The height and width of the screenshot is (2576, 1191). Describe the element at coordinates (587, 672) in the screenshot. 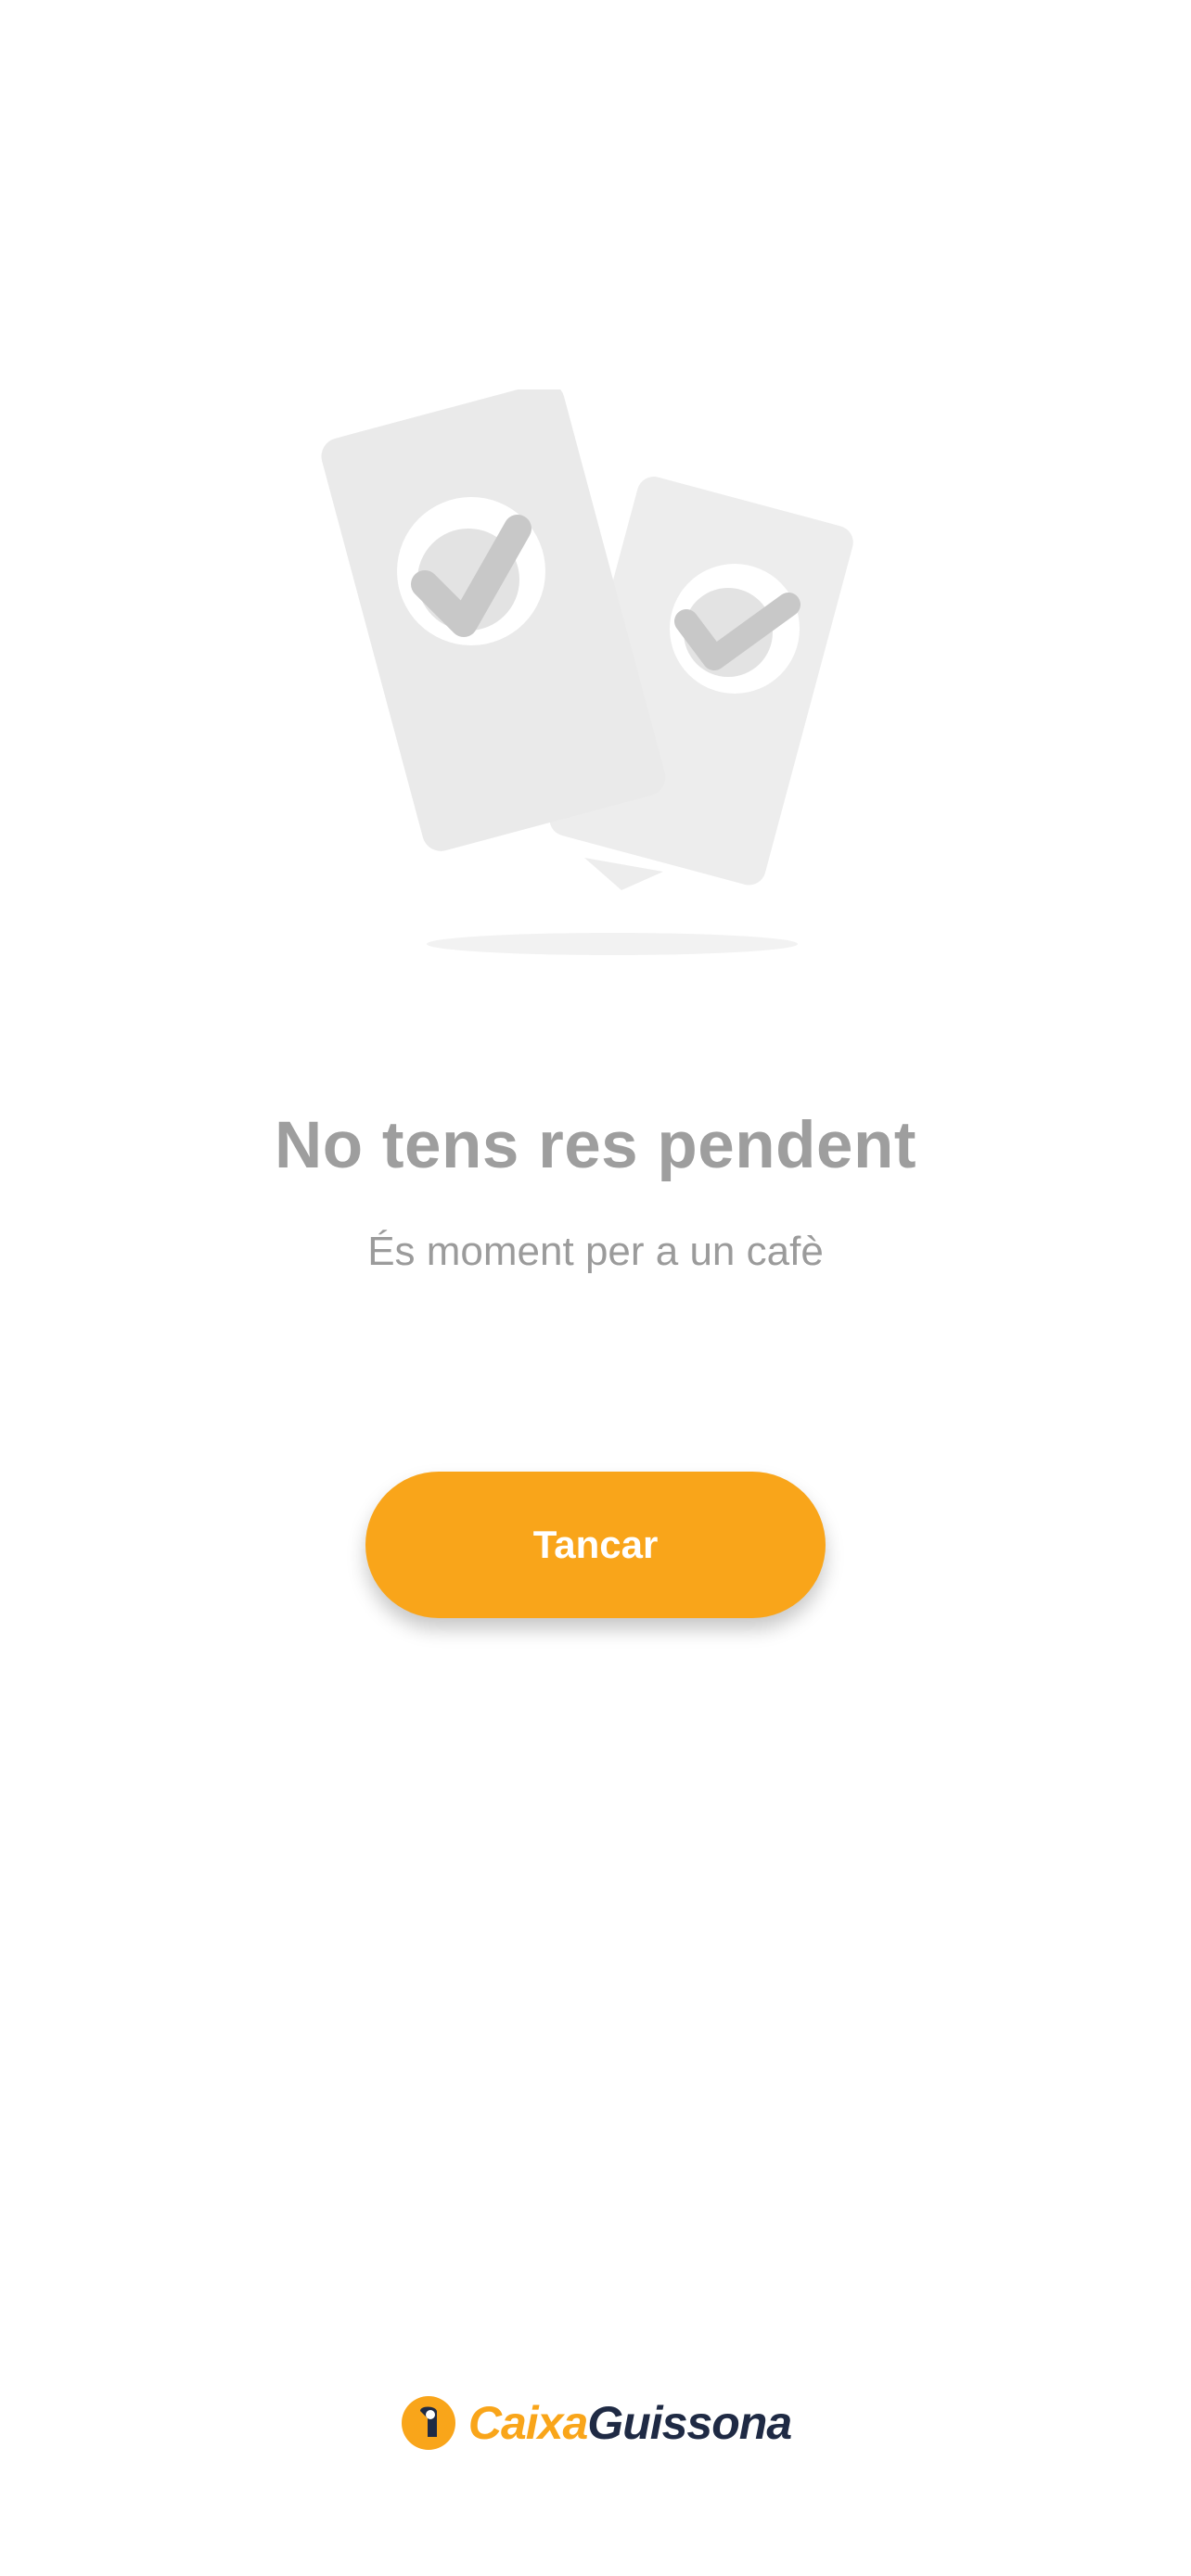

I see `cards-checkmark-icon` at that location.